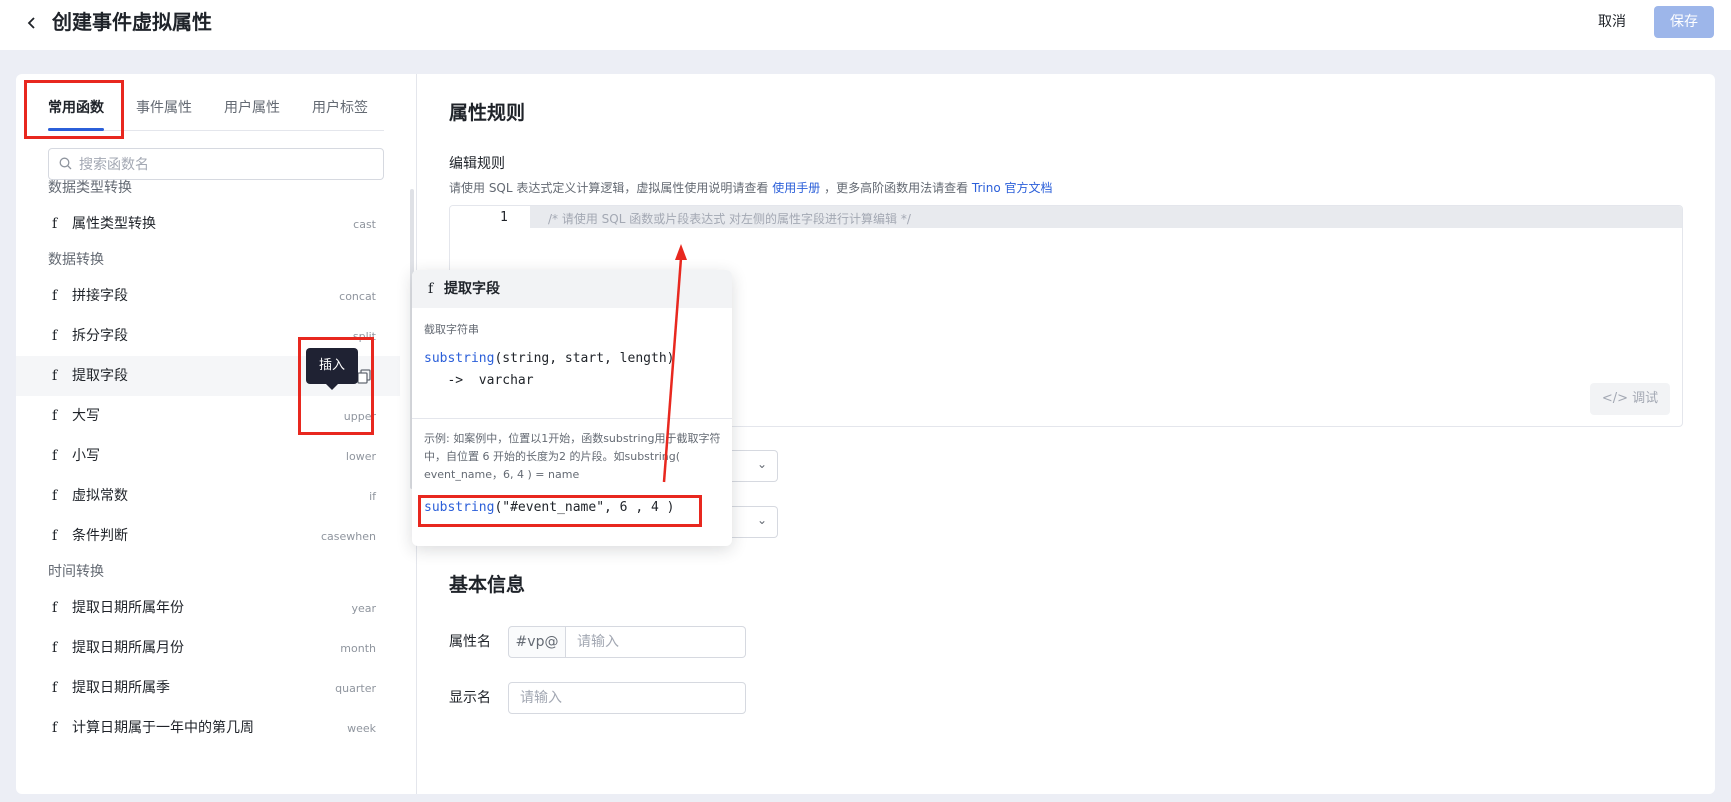  Describe the element at coordinates (128, 648) in the screenshot. I see `function-label: 提取日期所属月份` at that location.